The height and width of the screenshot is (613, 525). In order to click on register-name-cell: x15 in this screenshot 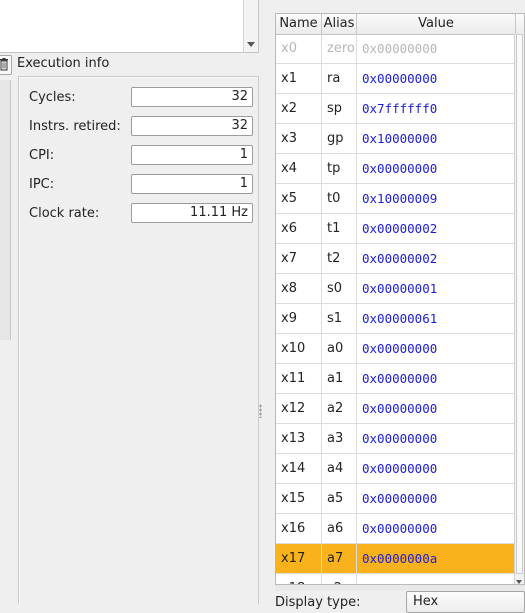, I will do `click(299, 498)`.